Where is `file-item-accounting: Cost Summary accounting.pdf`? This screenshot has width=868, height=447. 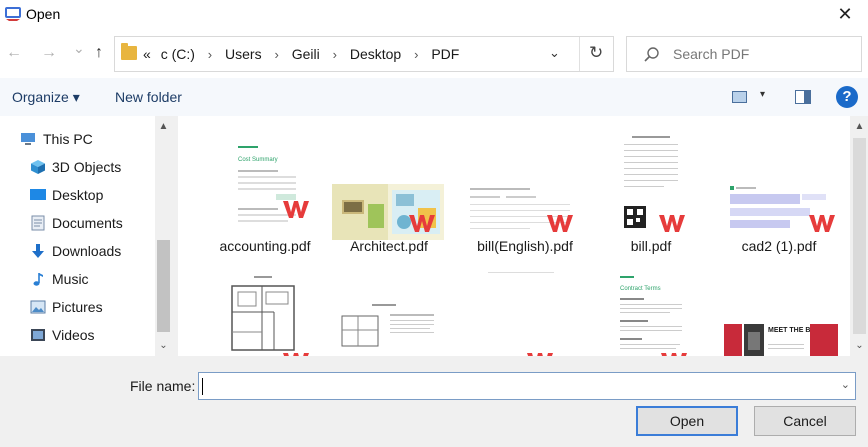
file-item-accounting: Cost Summary accounting.pdf is located at coordinates (265, 185).